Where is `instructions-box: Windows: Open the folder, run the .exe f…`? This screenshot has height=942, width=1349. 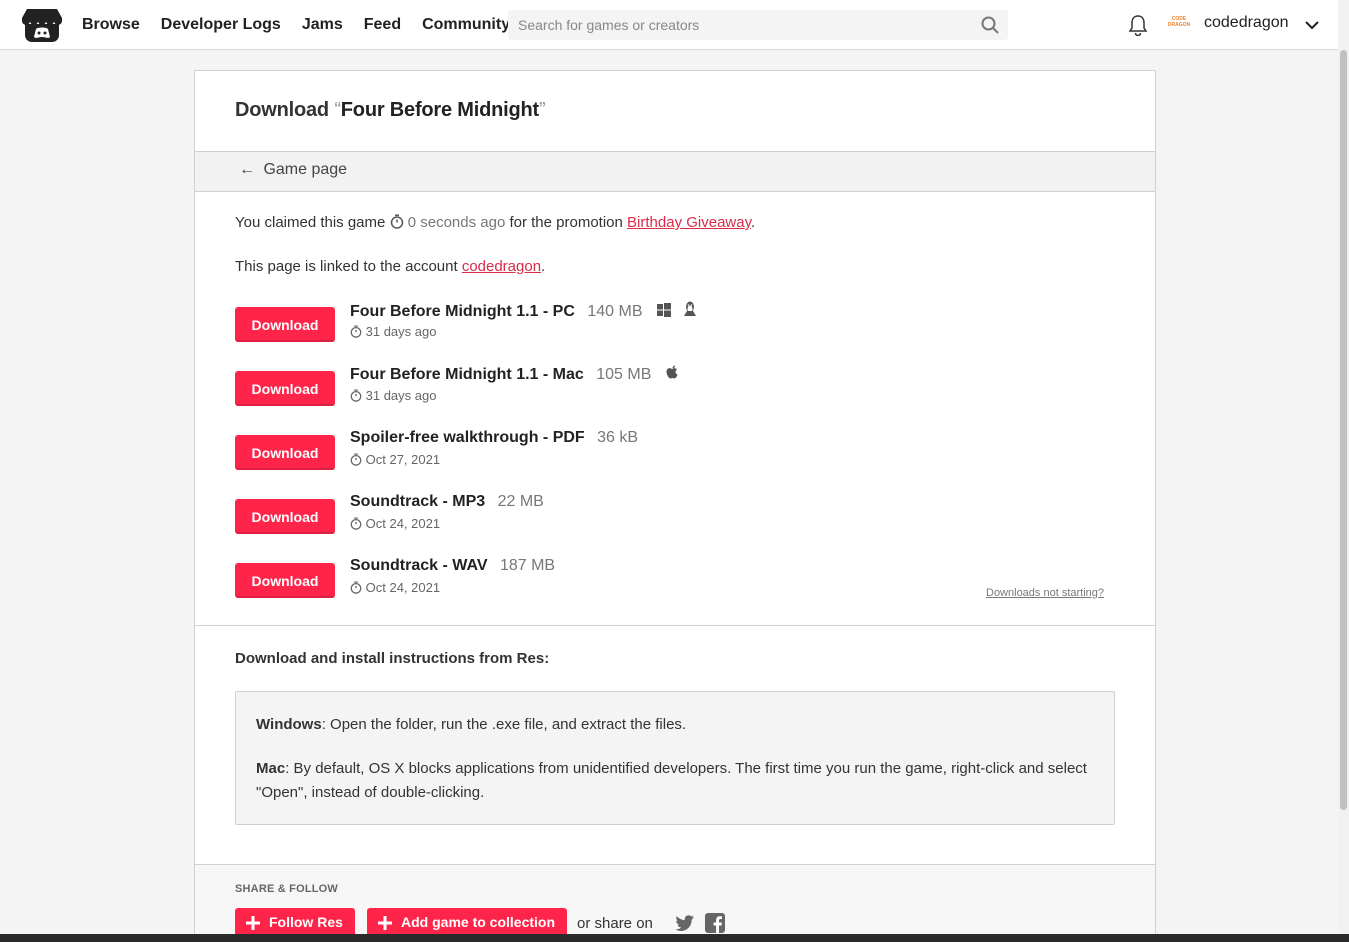
instructions-box: Windows: Open the folder, run the .exe f… is located at coordinates (675, 758).